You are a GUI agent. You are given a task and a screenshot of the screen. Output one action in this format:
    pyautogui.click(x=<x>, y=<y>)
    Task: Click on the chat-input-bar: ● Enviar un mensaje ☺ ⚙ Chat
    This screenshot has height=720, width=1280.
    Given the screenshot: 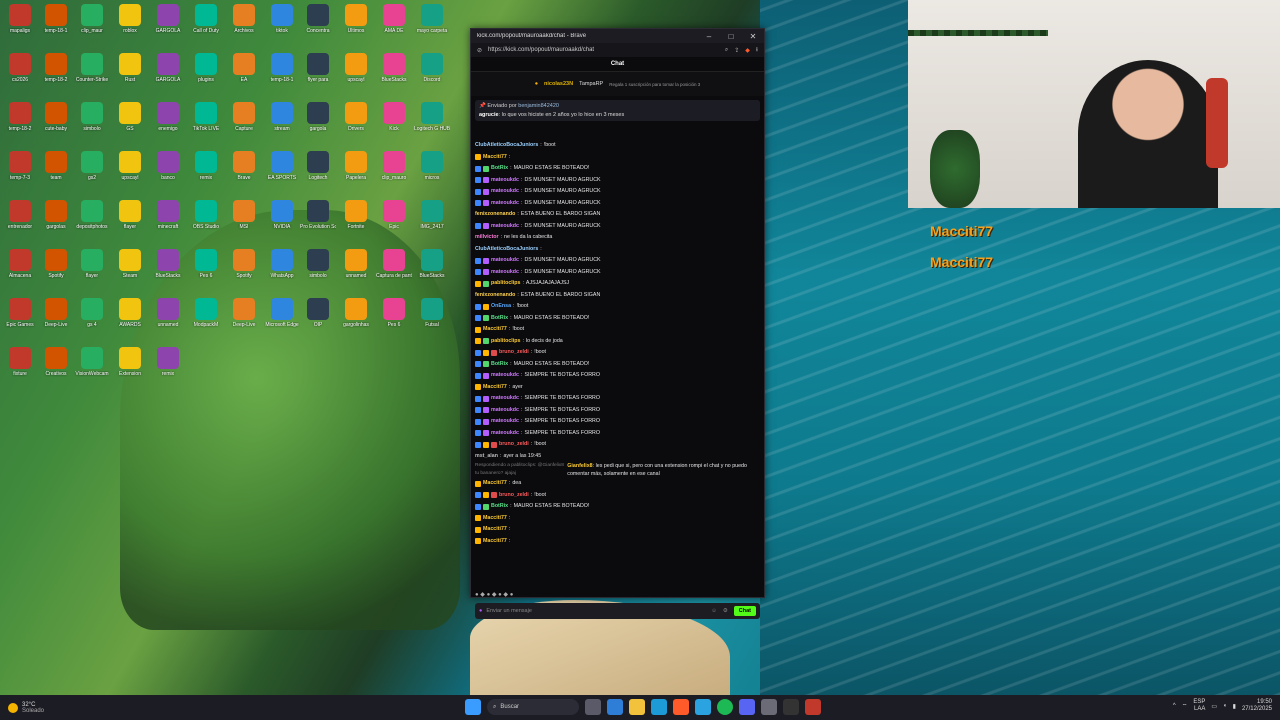 What is the action you would take?
    pyautogui.click(x=617, y=611)
    